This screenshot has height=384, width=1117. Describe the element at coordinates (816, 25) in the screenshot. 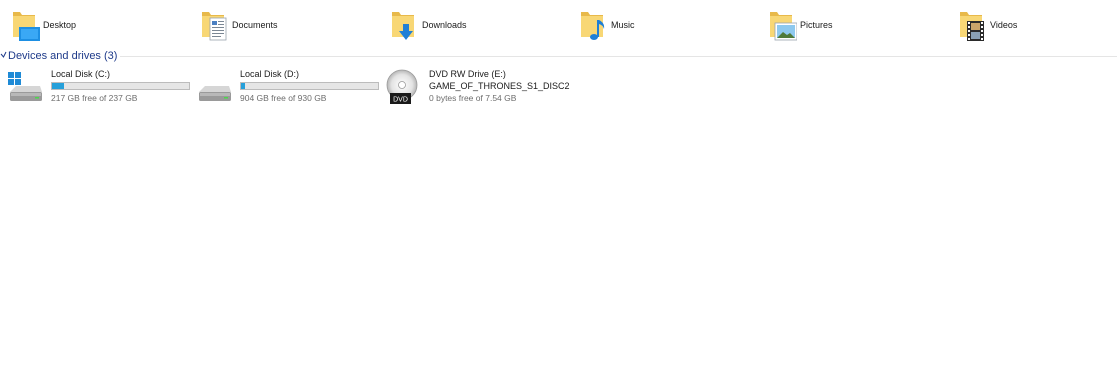

I see `folder-label: Pictures` at that location.